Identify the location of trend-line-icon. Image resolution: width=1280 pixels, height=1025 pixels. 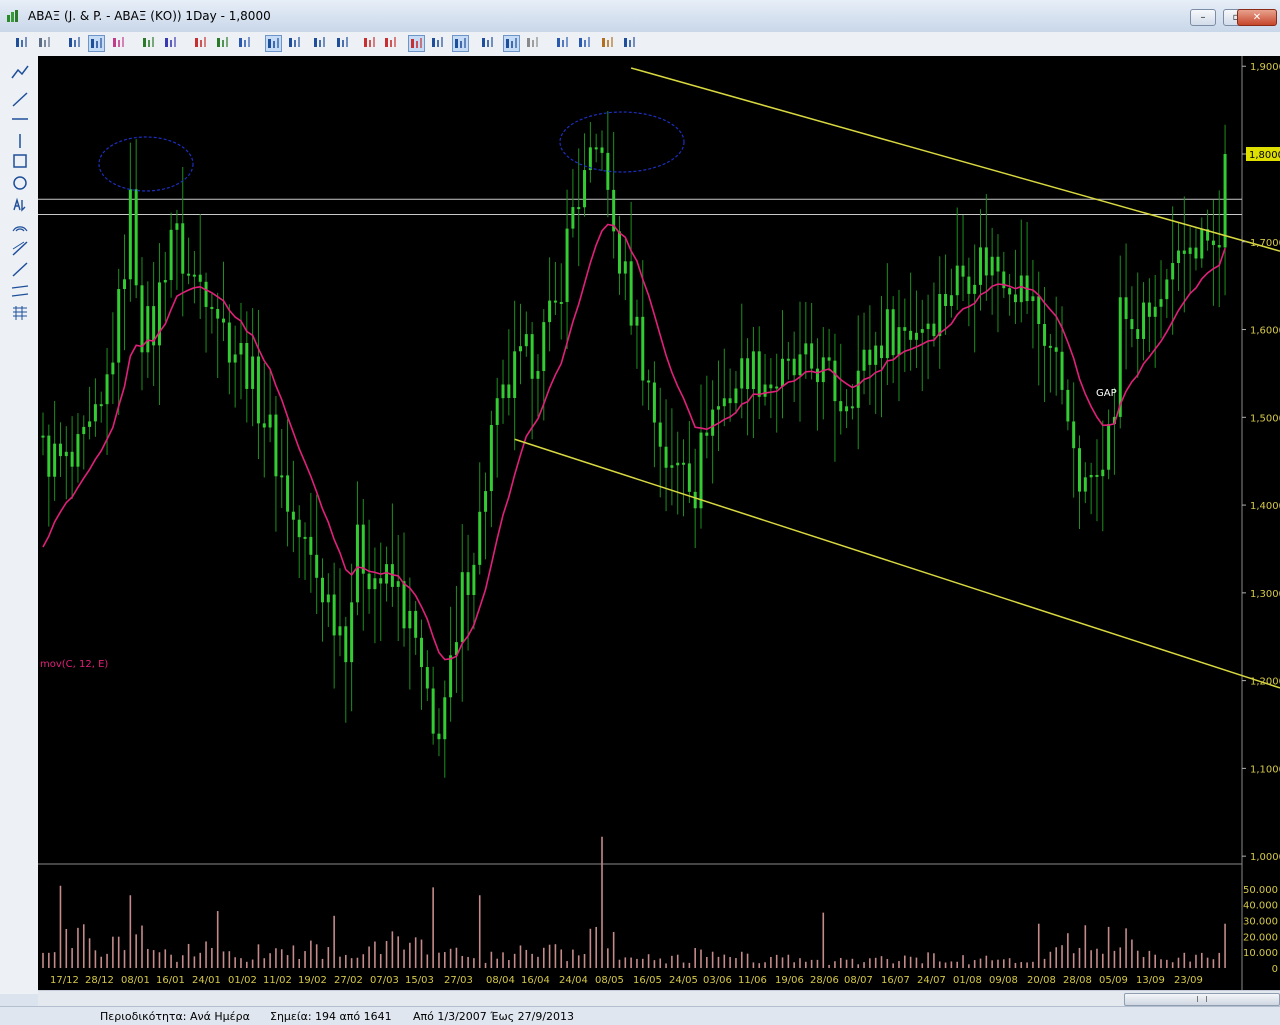
(20, 73).